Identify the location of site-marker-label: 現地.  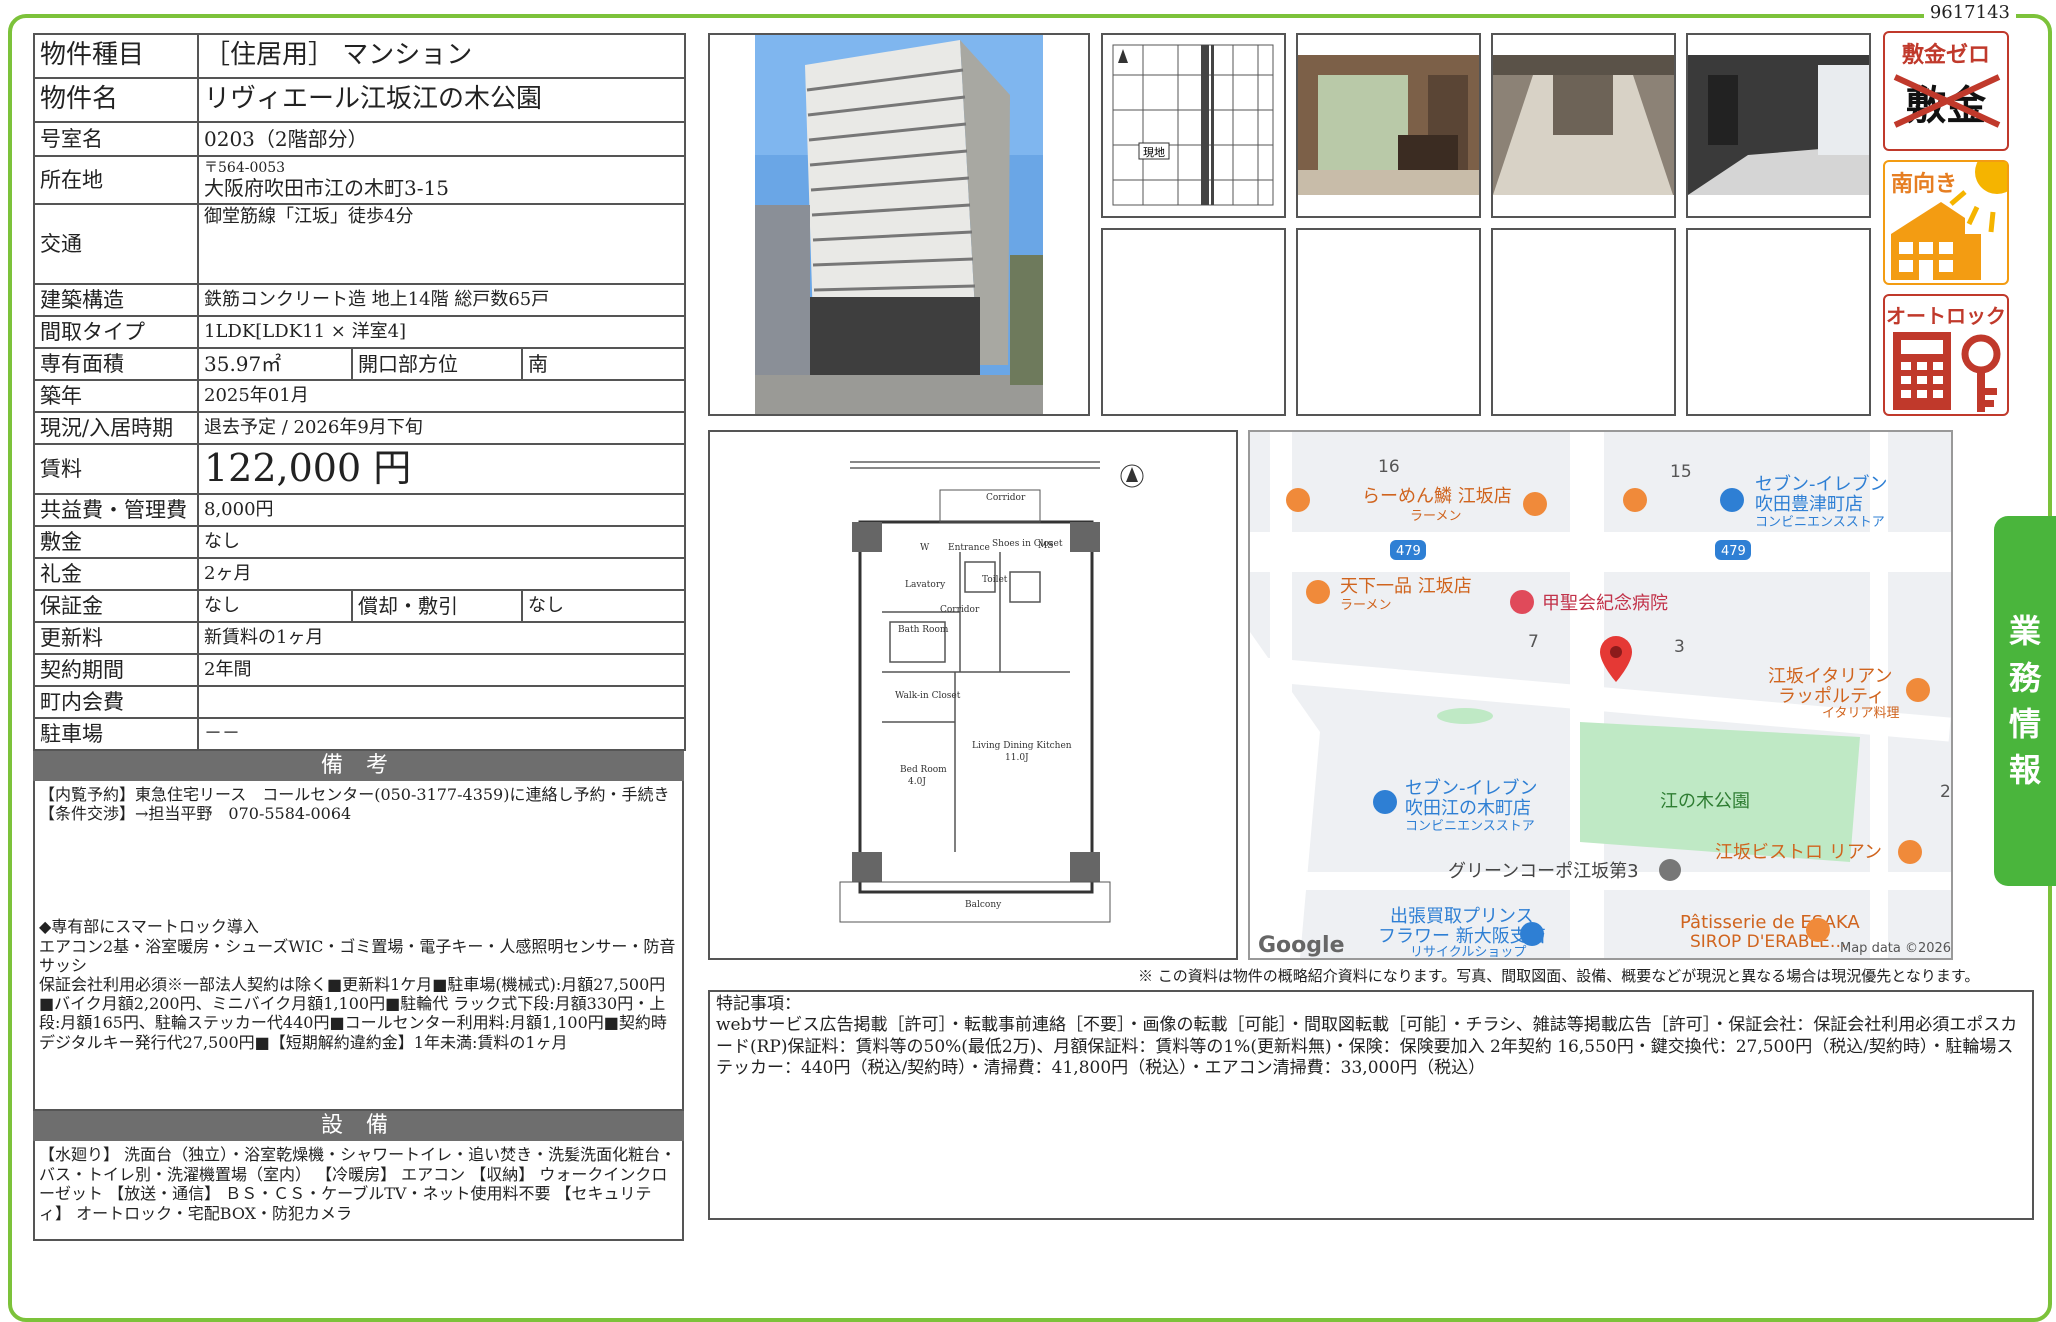
(1154, 152).